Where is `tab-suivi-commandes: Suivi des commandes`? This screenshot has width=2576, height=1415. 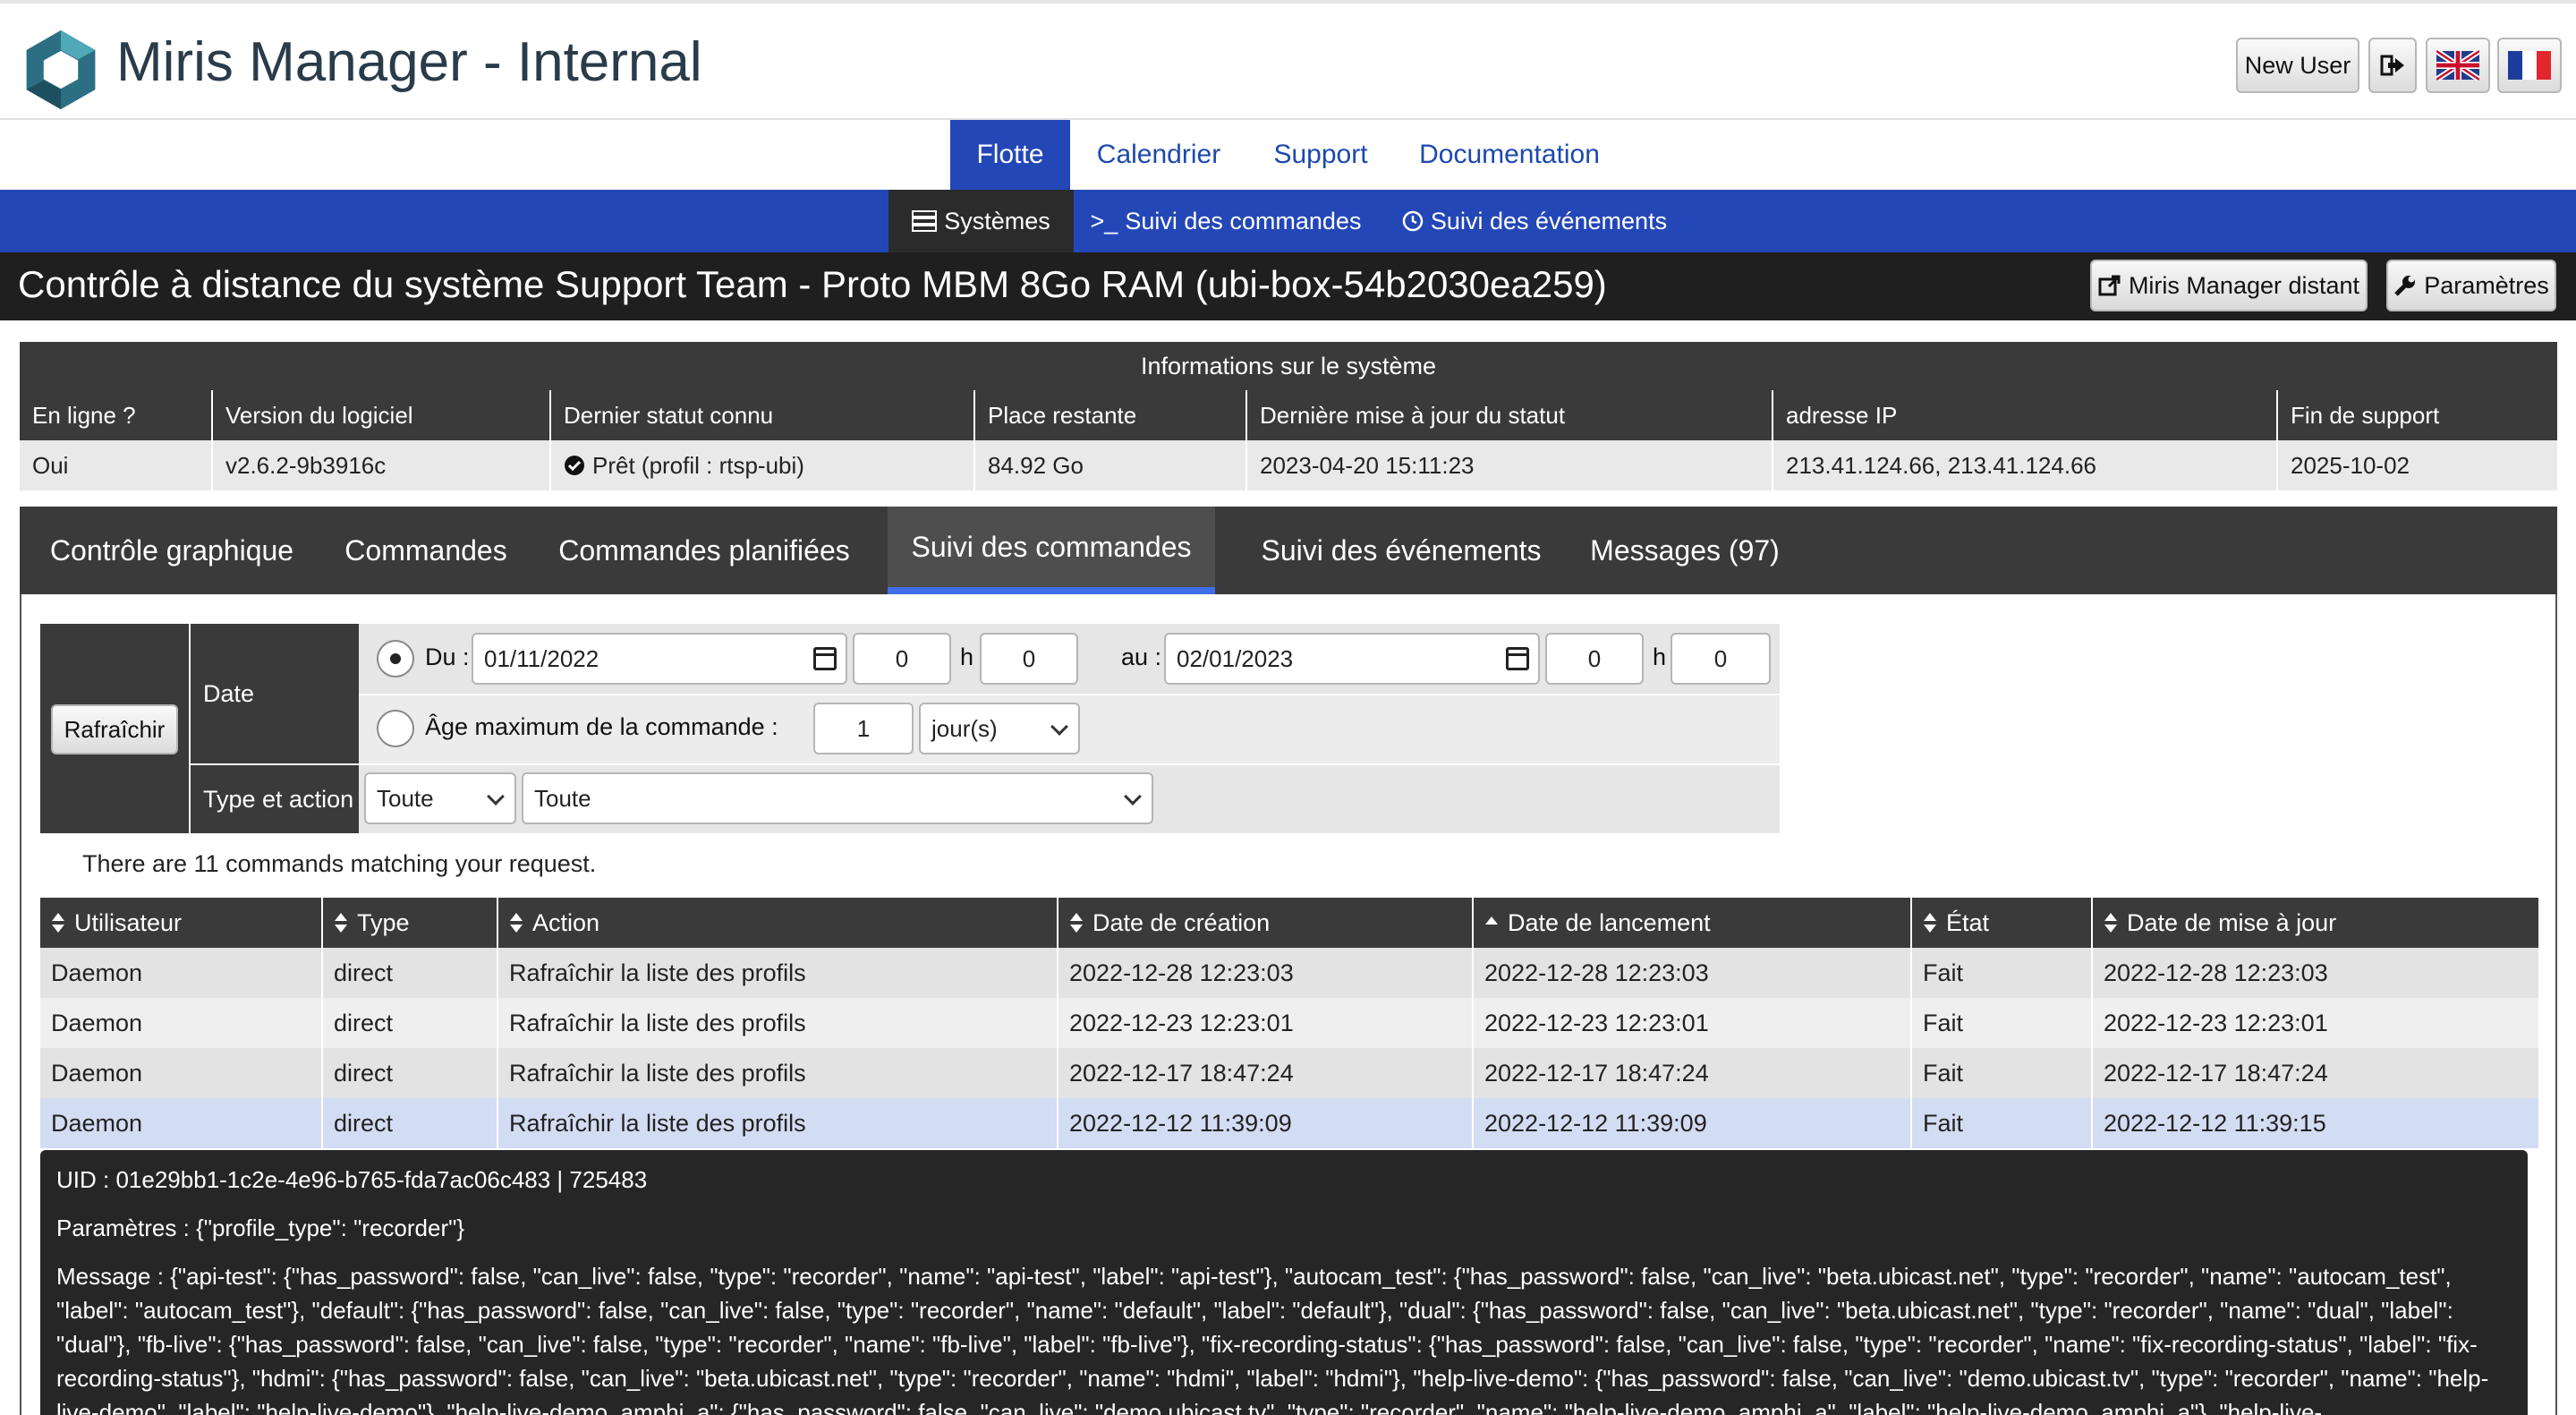 tab-suivi-commandes: Suivi des commandes is located at coordinates (1051, 550).